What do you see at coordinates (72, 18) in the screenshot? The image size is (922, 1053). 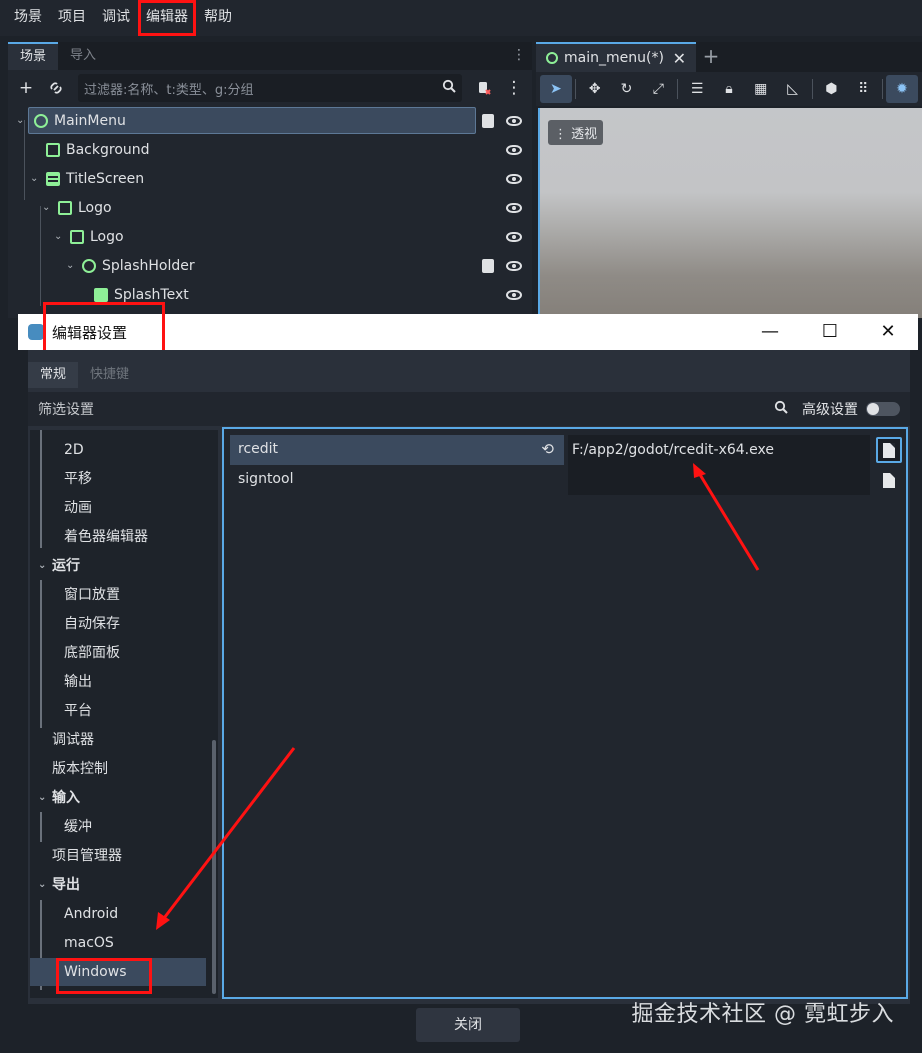 I see `menu-project: 项目` at bounding box center [72, 18].